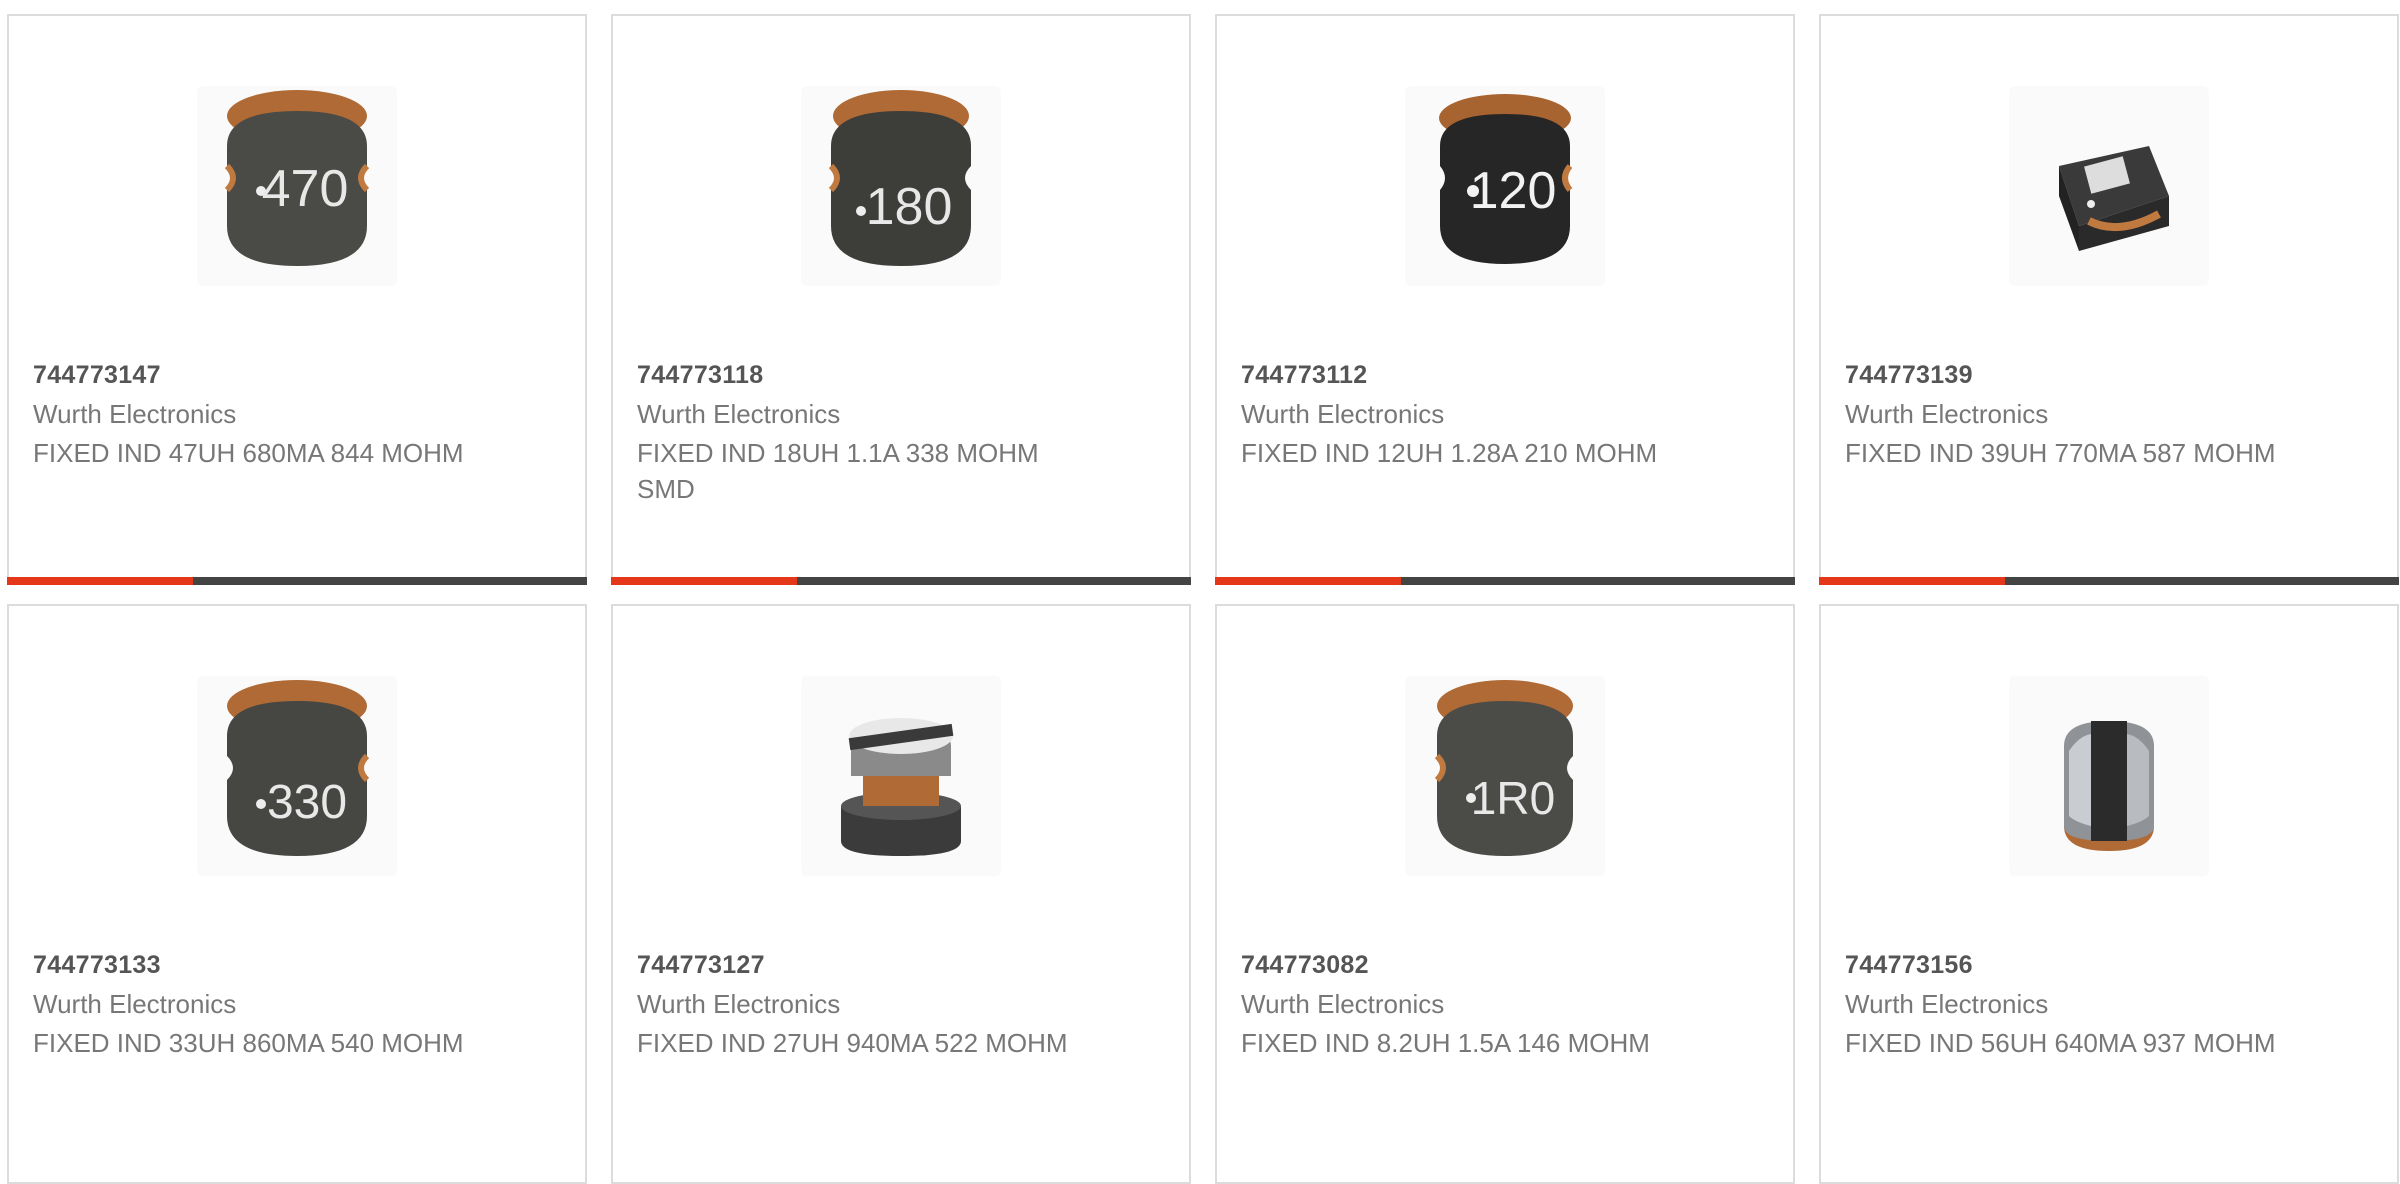  I want to click on product-image: 1R0, so click(1505, 776).